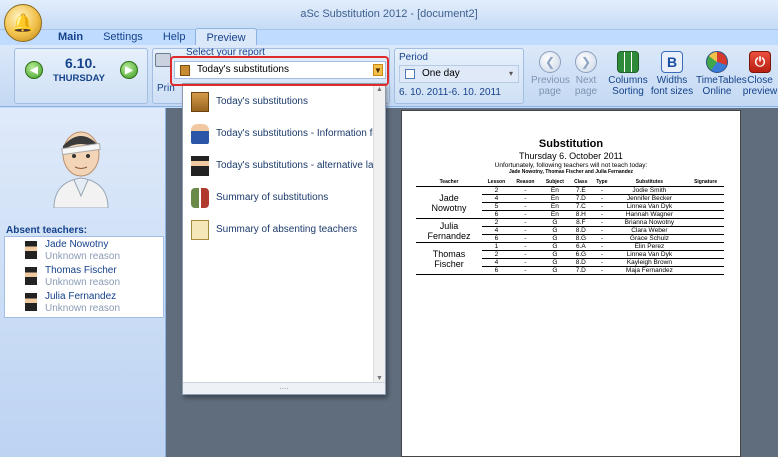 The image size is (778, 457). What do you see at coordinates (83, 256) in the screenshot?
I see `absence-reason: Unknown reason` at bounding box center [83, 256].